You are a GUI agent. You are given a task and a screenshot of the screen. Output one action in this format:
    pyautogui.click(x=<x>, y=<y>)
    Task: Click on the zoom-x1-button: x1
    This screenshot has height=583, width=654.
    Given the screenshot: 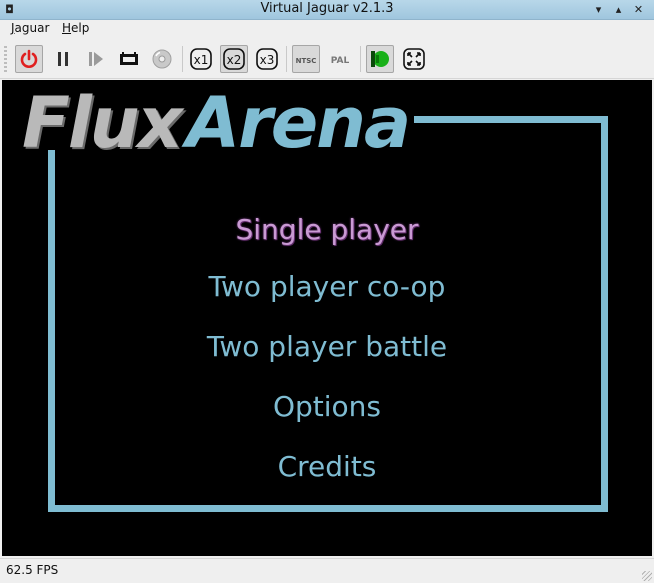 What is the action you would take?
    pyautogui.click(x=201, y=59)
    